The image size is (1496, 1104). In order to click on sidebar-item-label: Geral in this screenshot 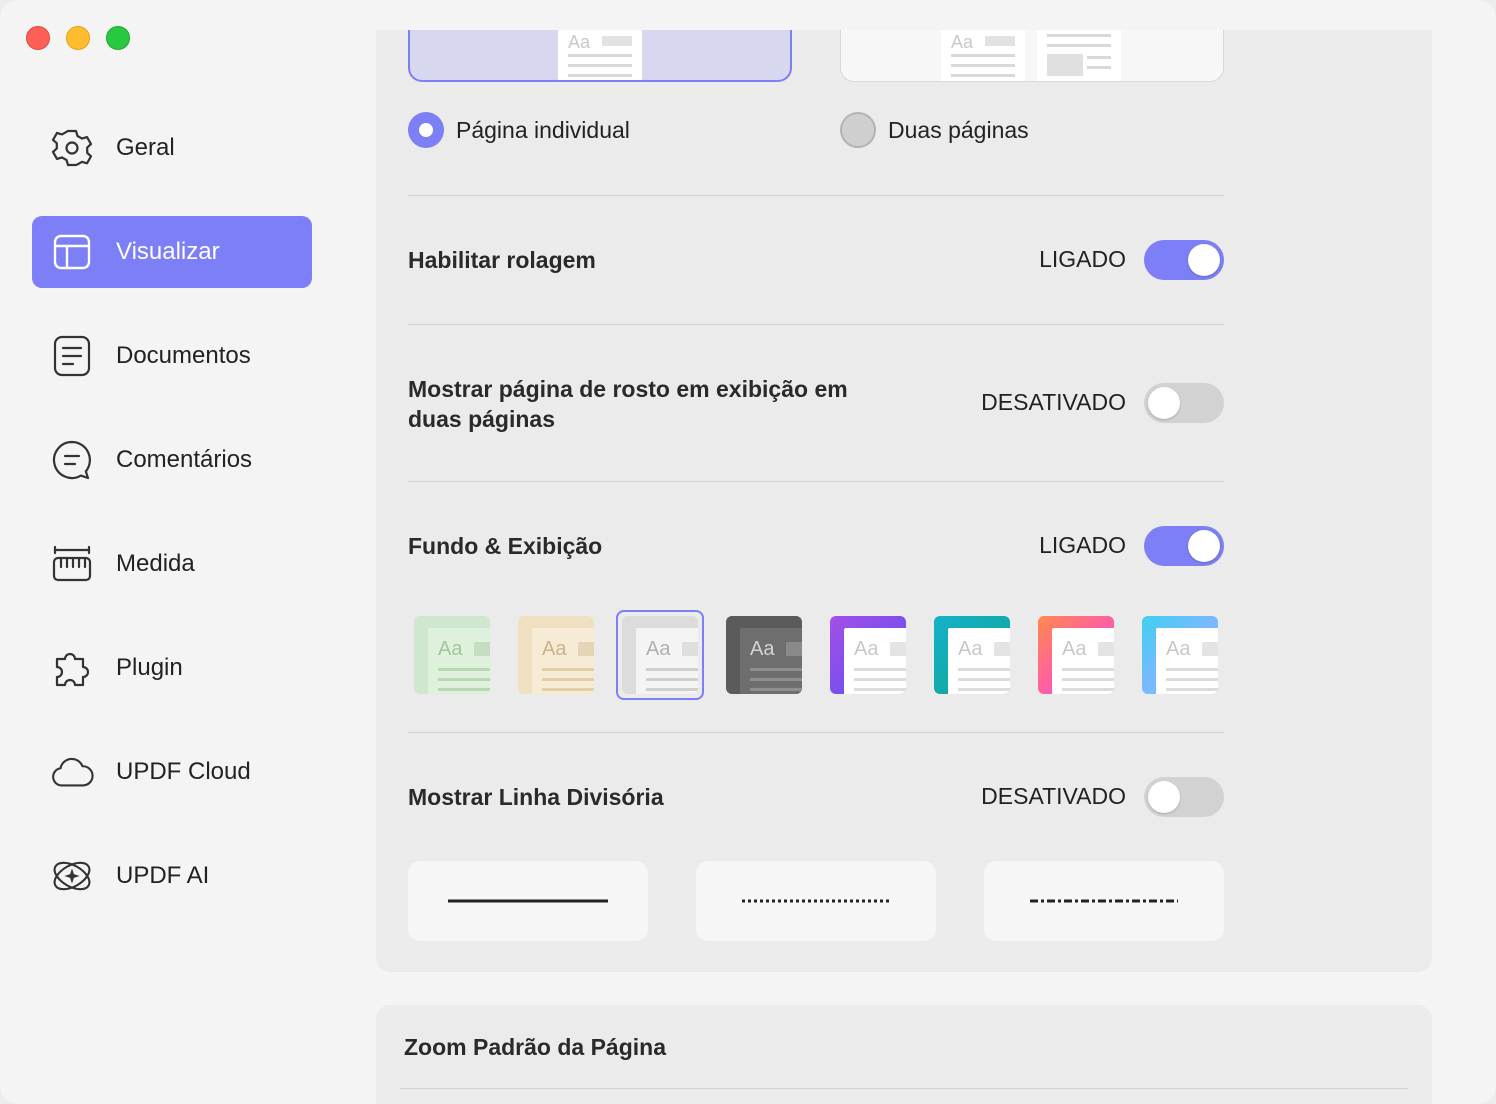, I will do `click(145, 147)`.